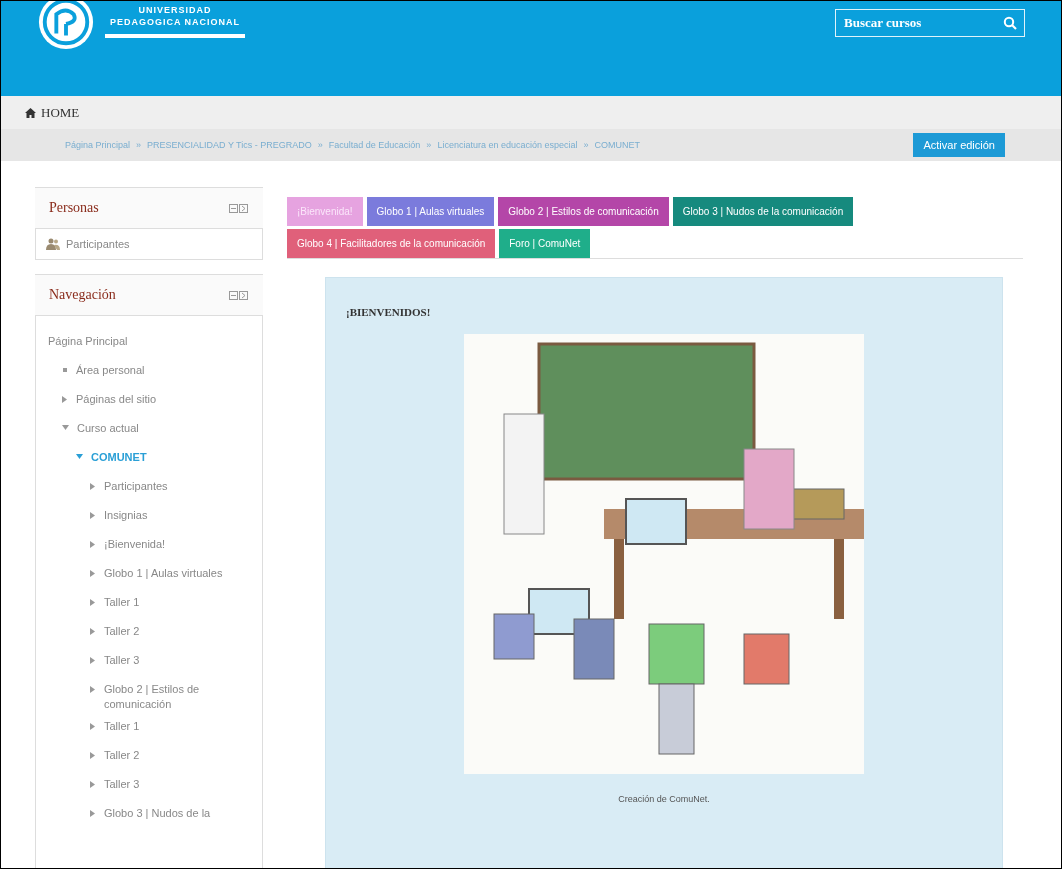 This screenshot has height=869, width=1062. Describe the element at coordinates (583, 211) in the screenshot. I see `course-tab: Globo 2 | Estilos de comunicación` at that location.